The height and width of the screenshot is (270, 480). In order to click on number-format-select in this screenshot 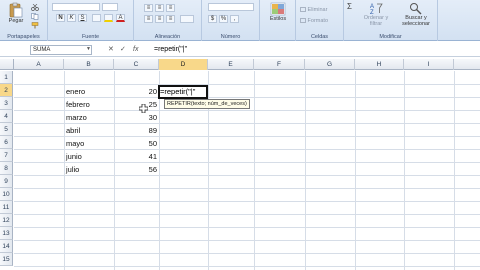, I will do `click(231, 7)`.